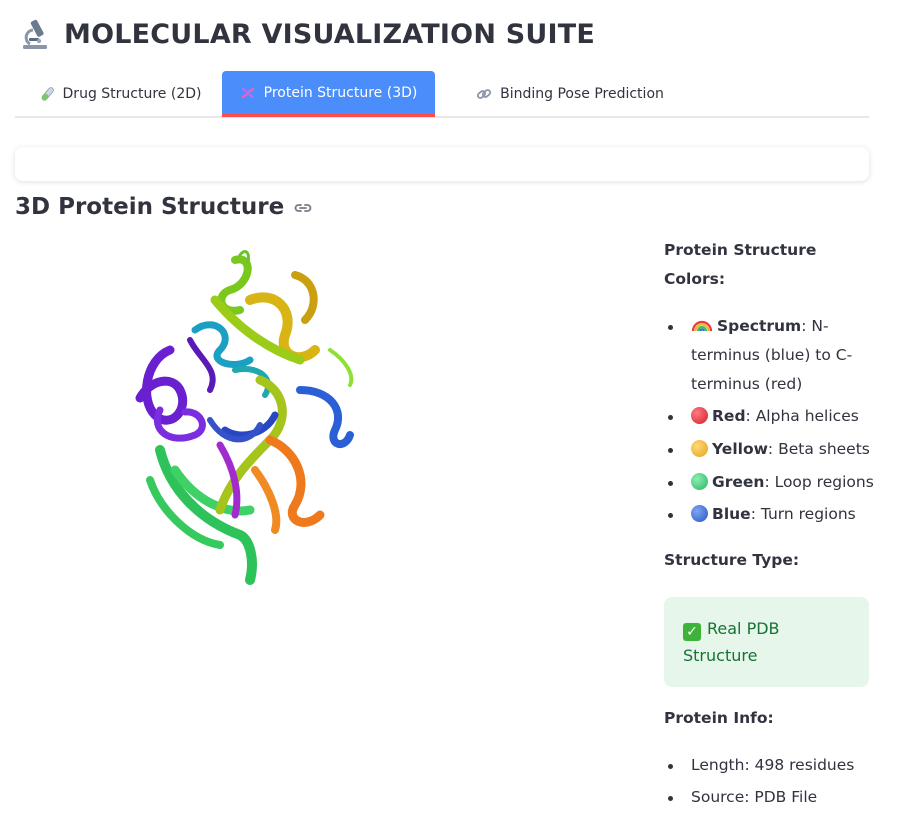 This screenshot has height=823, width=902. I want to click on legend-item-desc: : Beta sheets, so click(818, 449).